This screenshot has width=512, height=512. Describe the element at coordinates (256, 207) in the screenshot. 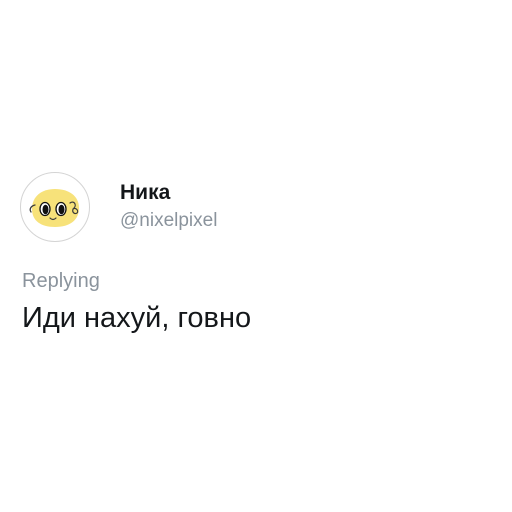

I see `tweet-header: Ника @nixelpixel` at that location.